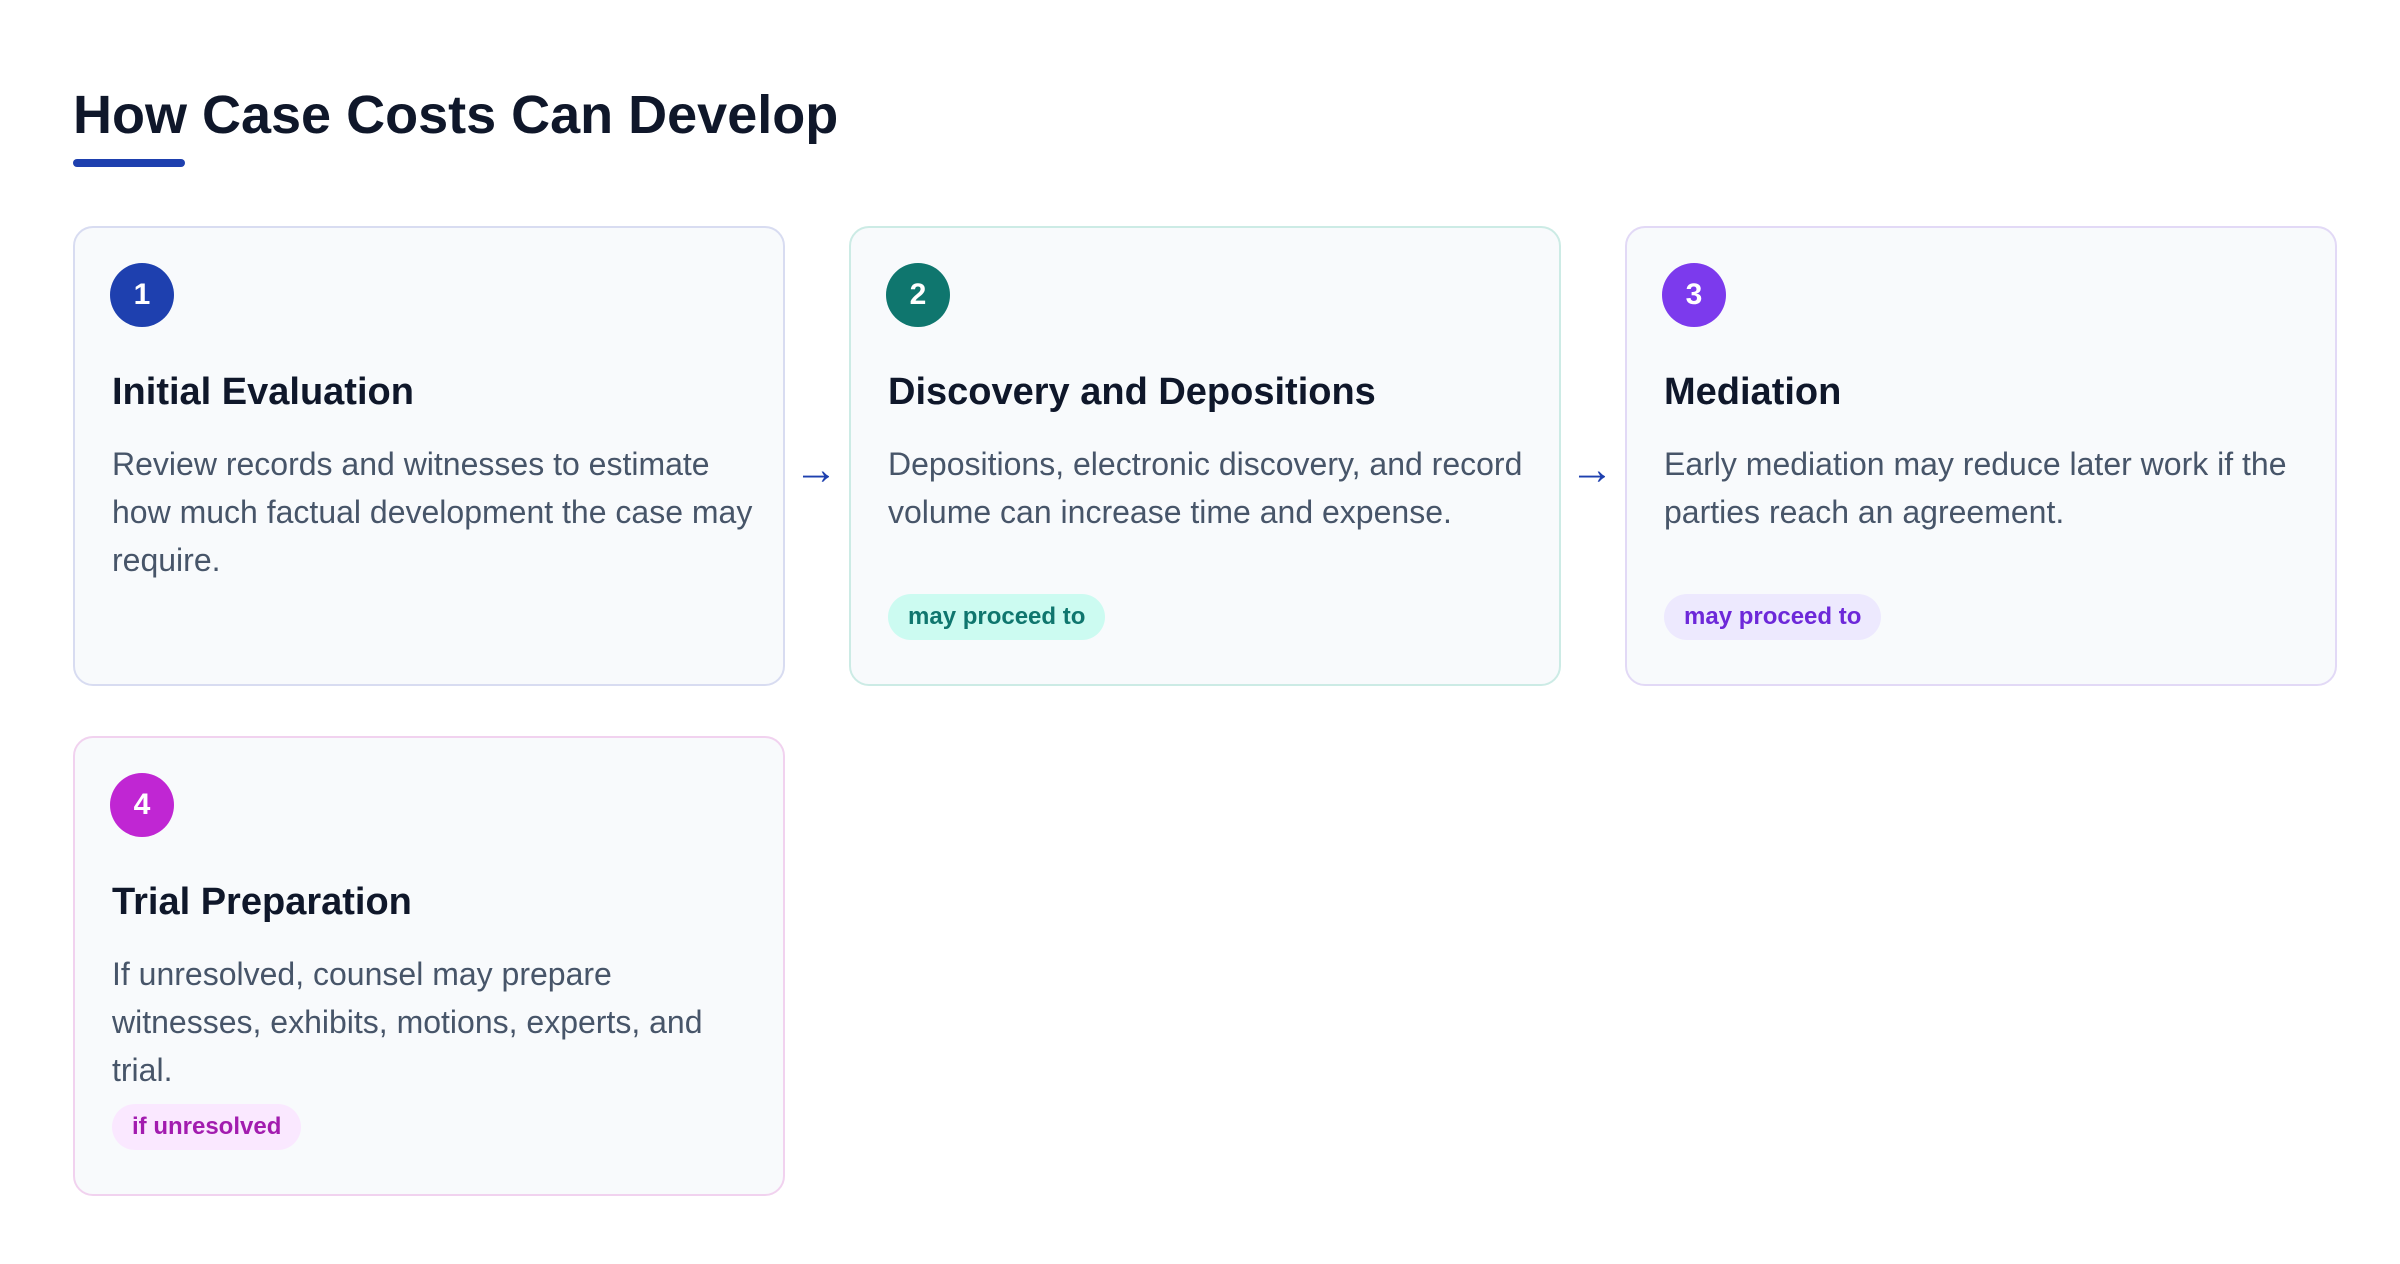  Describe the element at coordinates (1694, 295) in the screenshot. I see `step-number-badge: 3` at that location.